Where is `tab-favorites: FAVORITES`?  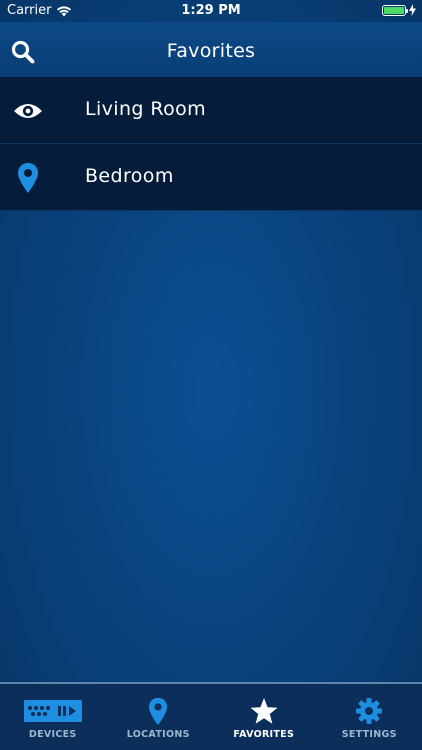
tab-favorites: FAVORITES is located at coordinates (264, 717).